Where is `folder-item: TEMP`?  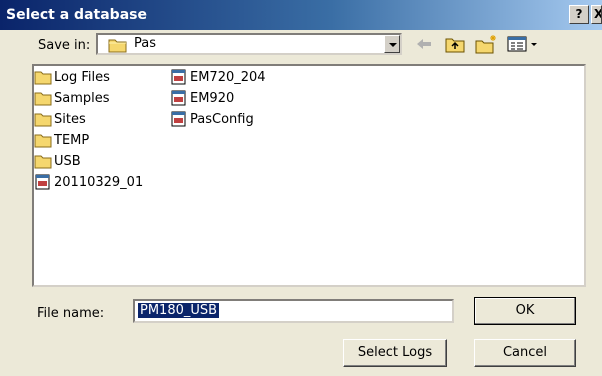 folder-item: TEMP is located at coordinates (61, 140).